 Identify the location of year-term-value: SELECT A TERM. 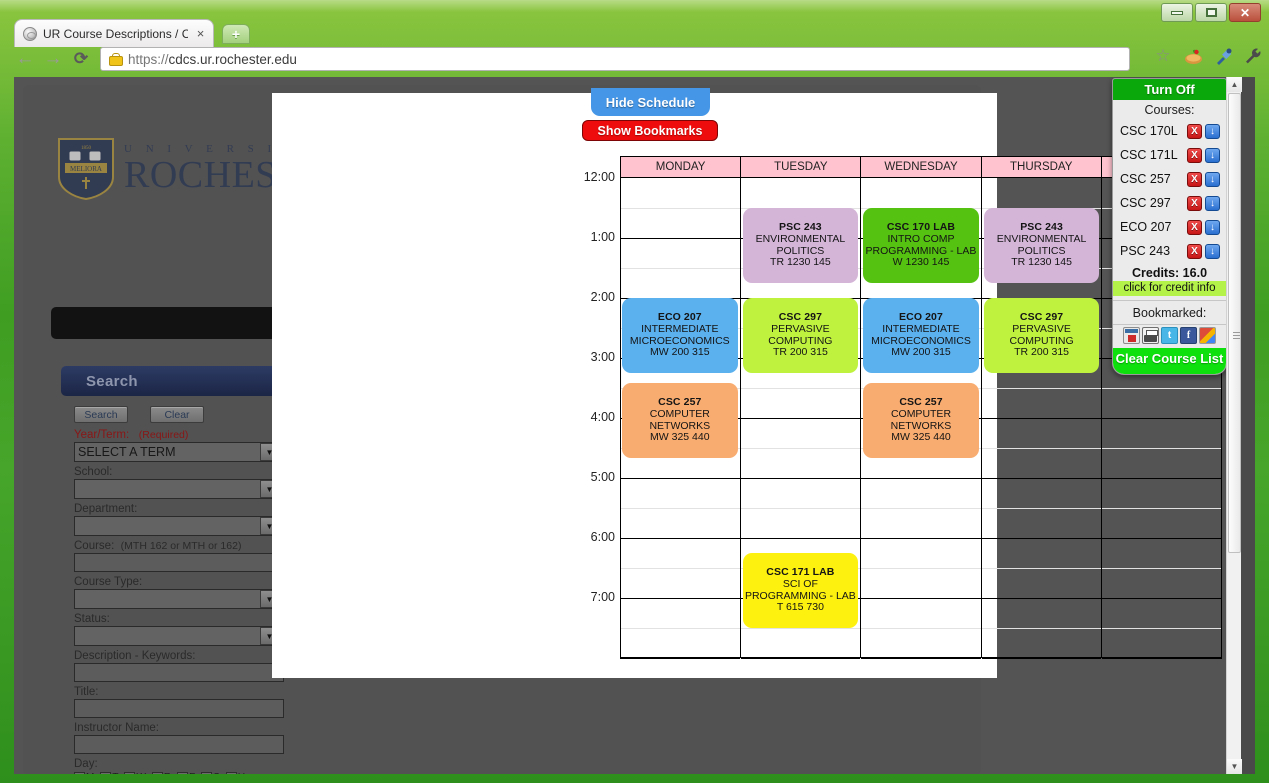
(127, 452).